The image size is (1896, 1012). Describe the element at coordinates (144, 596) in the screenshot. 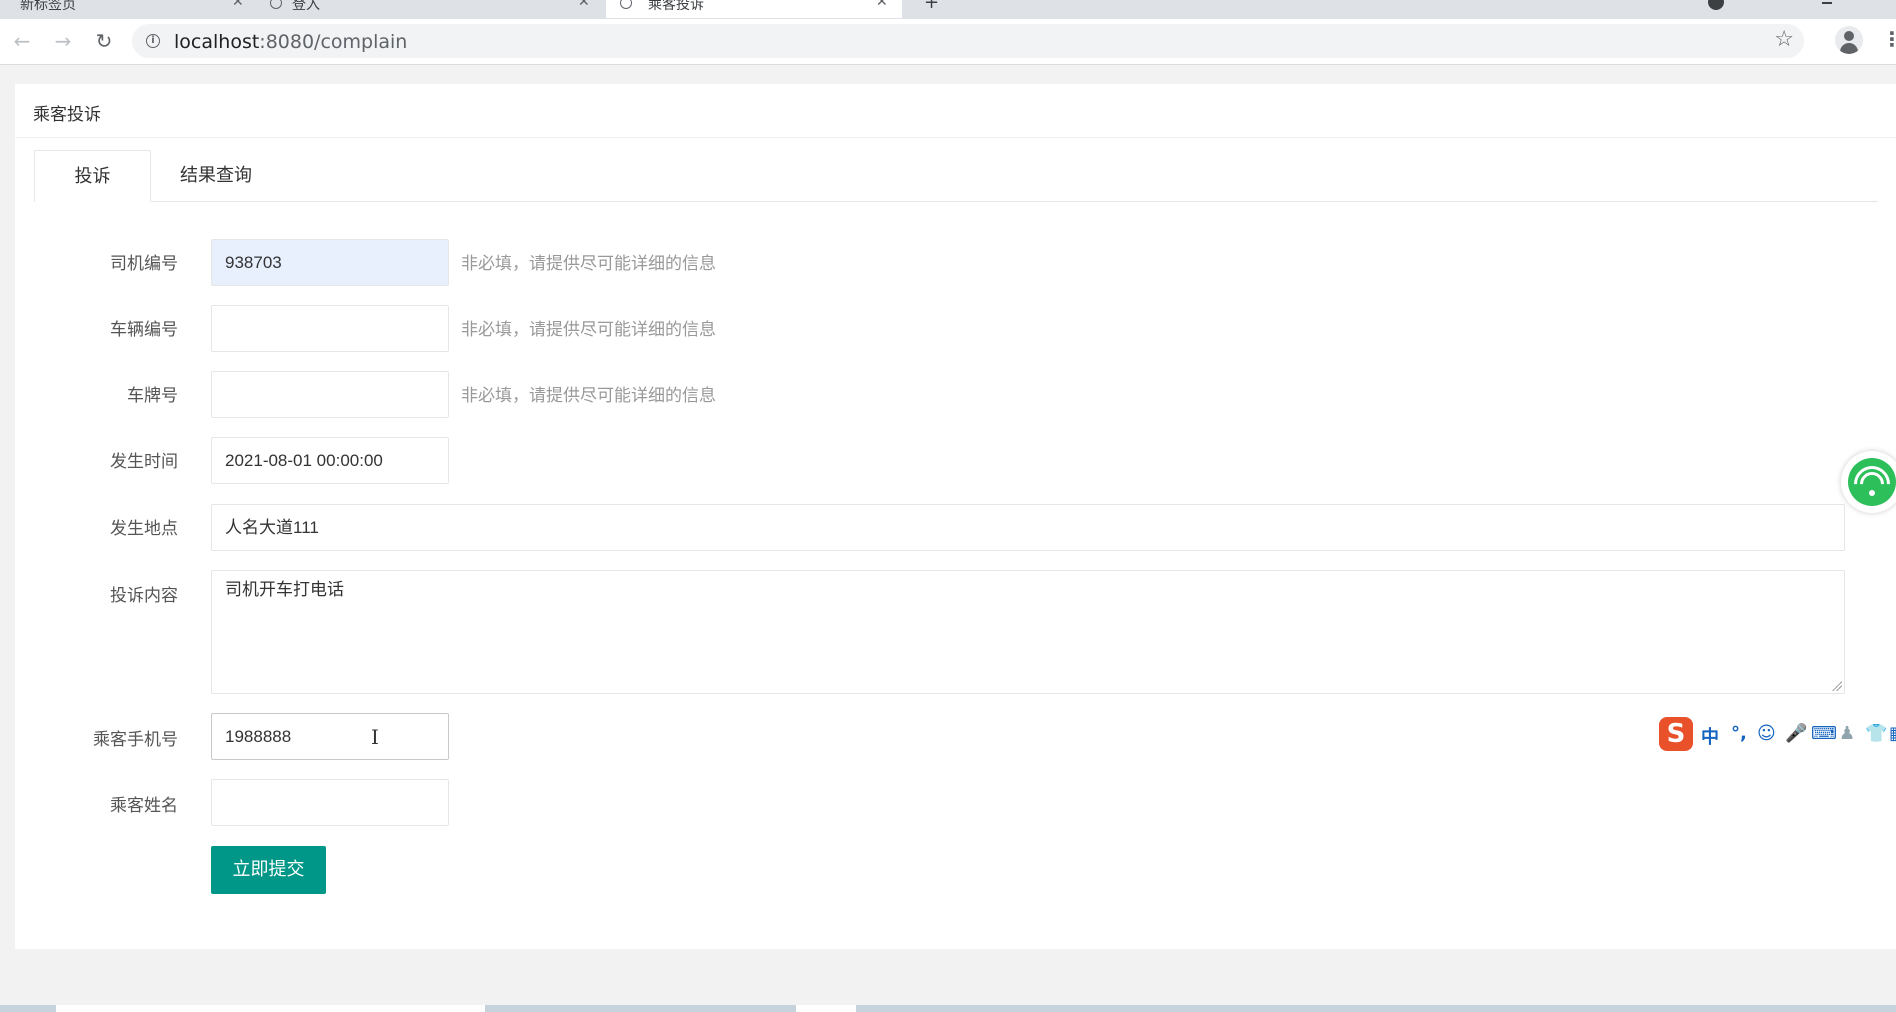

I see `content-label: 投诉内容` at that location.